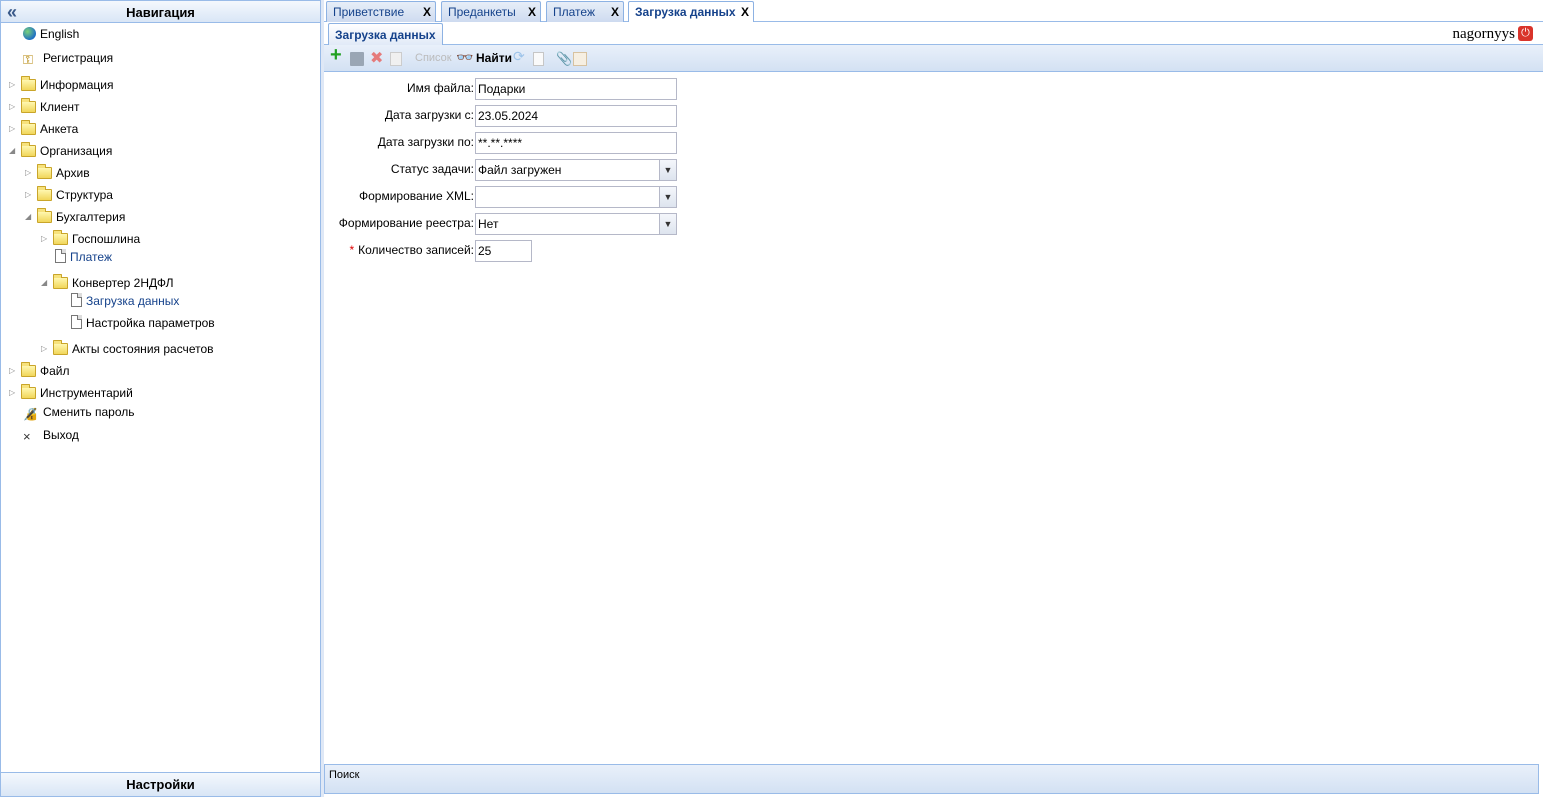 The width and height of the screenshot is (1543, 797). What do you see at coordinates (494, 58) in the screenshot?
I see `find-button: Найти` at bounding box center [494, 58].